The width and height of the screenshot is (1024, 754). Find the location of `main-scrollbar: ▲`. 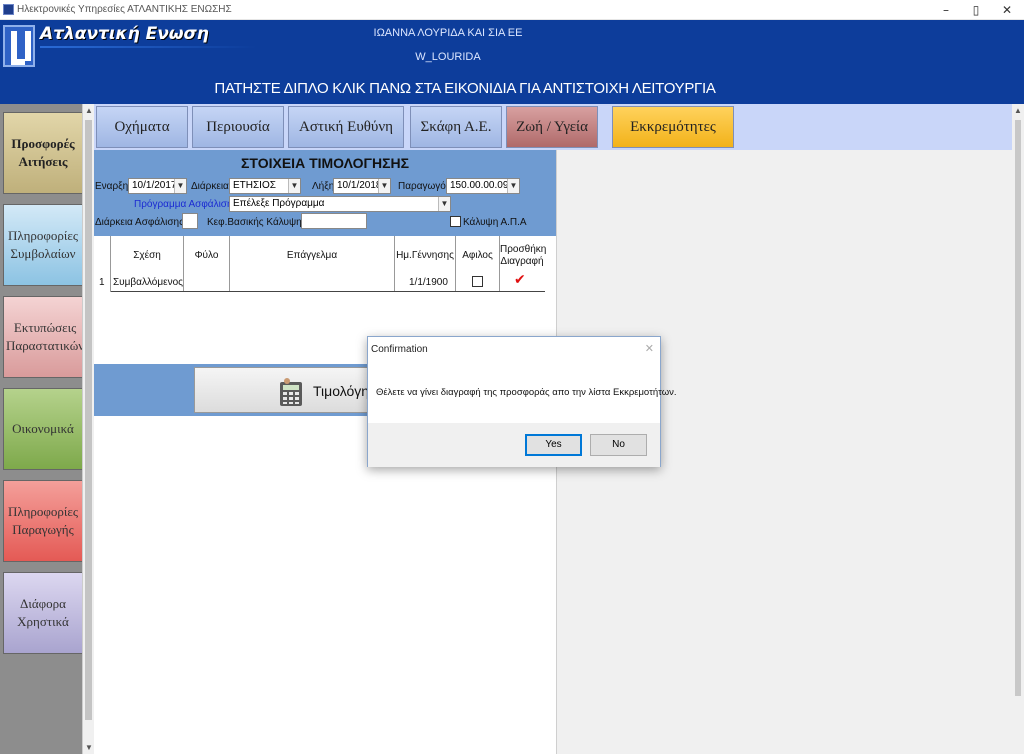

main-scrollbar: ▲ is located at coordinates (1018, 429).